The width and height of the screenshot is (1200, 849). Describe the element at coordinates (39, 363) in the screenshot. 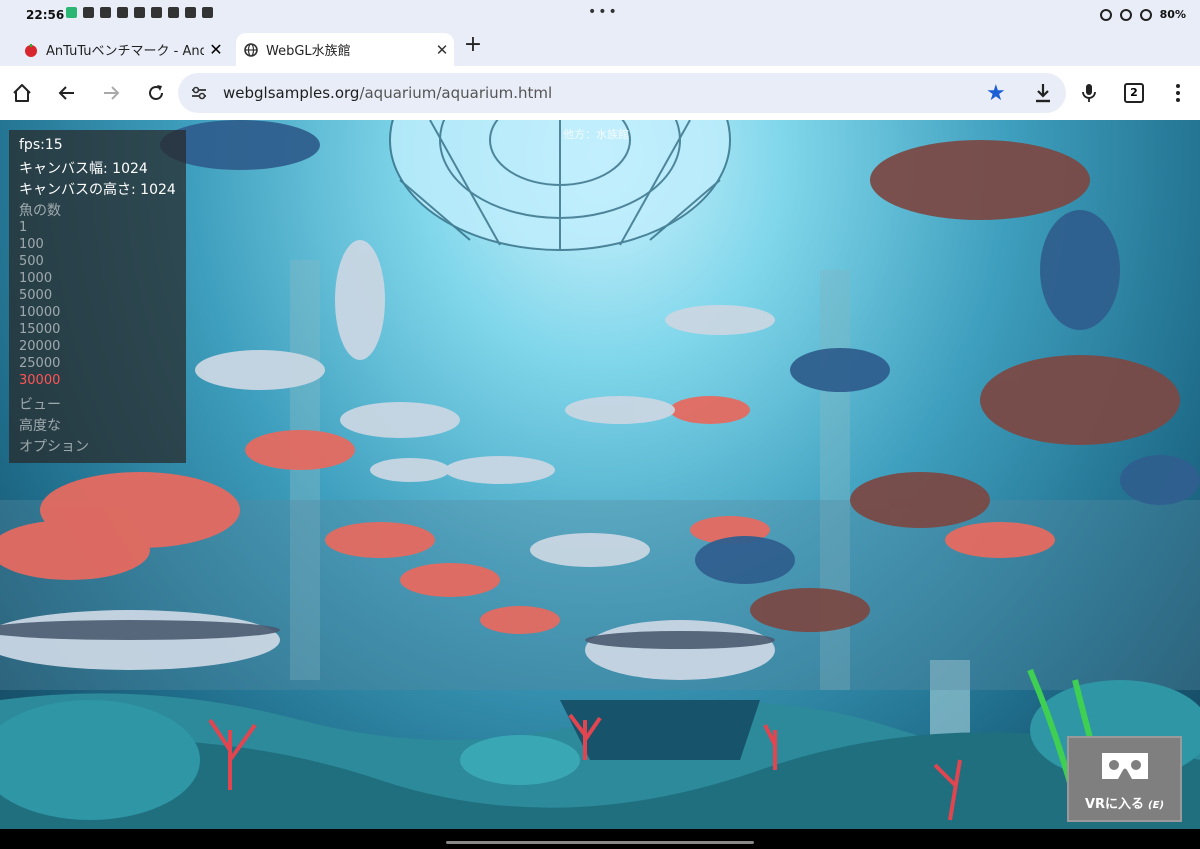

I see `fish-option-25000: 25000` at that location.